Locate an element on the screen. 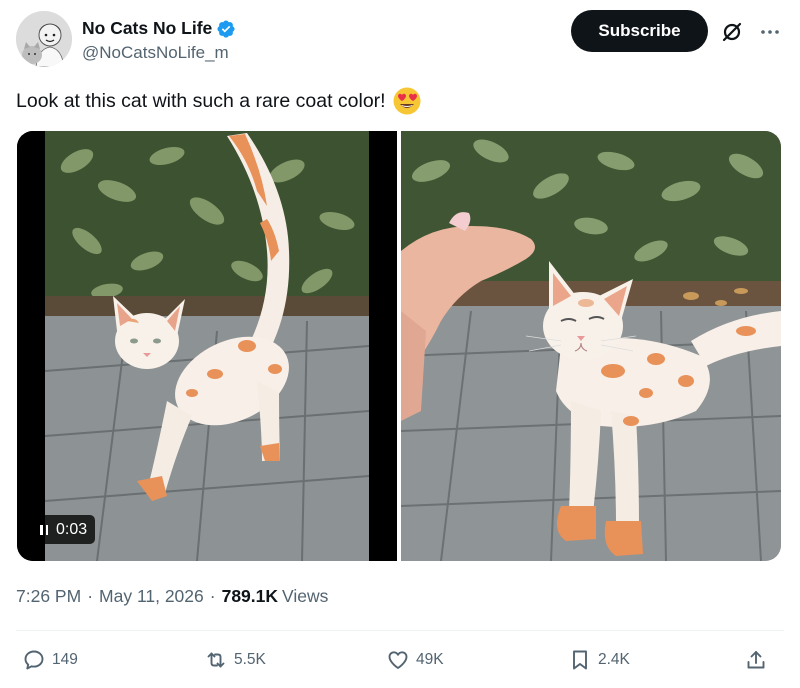  tweet-date: May 11, 2026 is located at coordinates (151, 596).